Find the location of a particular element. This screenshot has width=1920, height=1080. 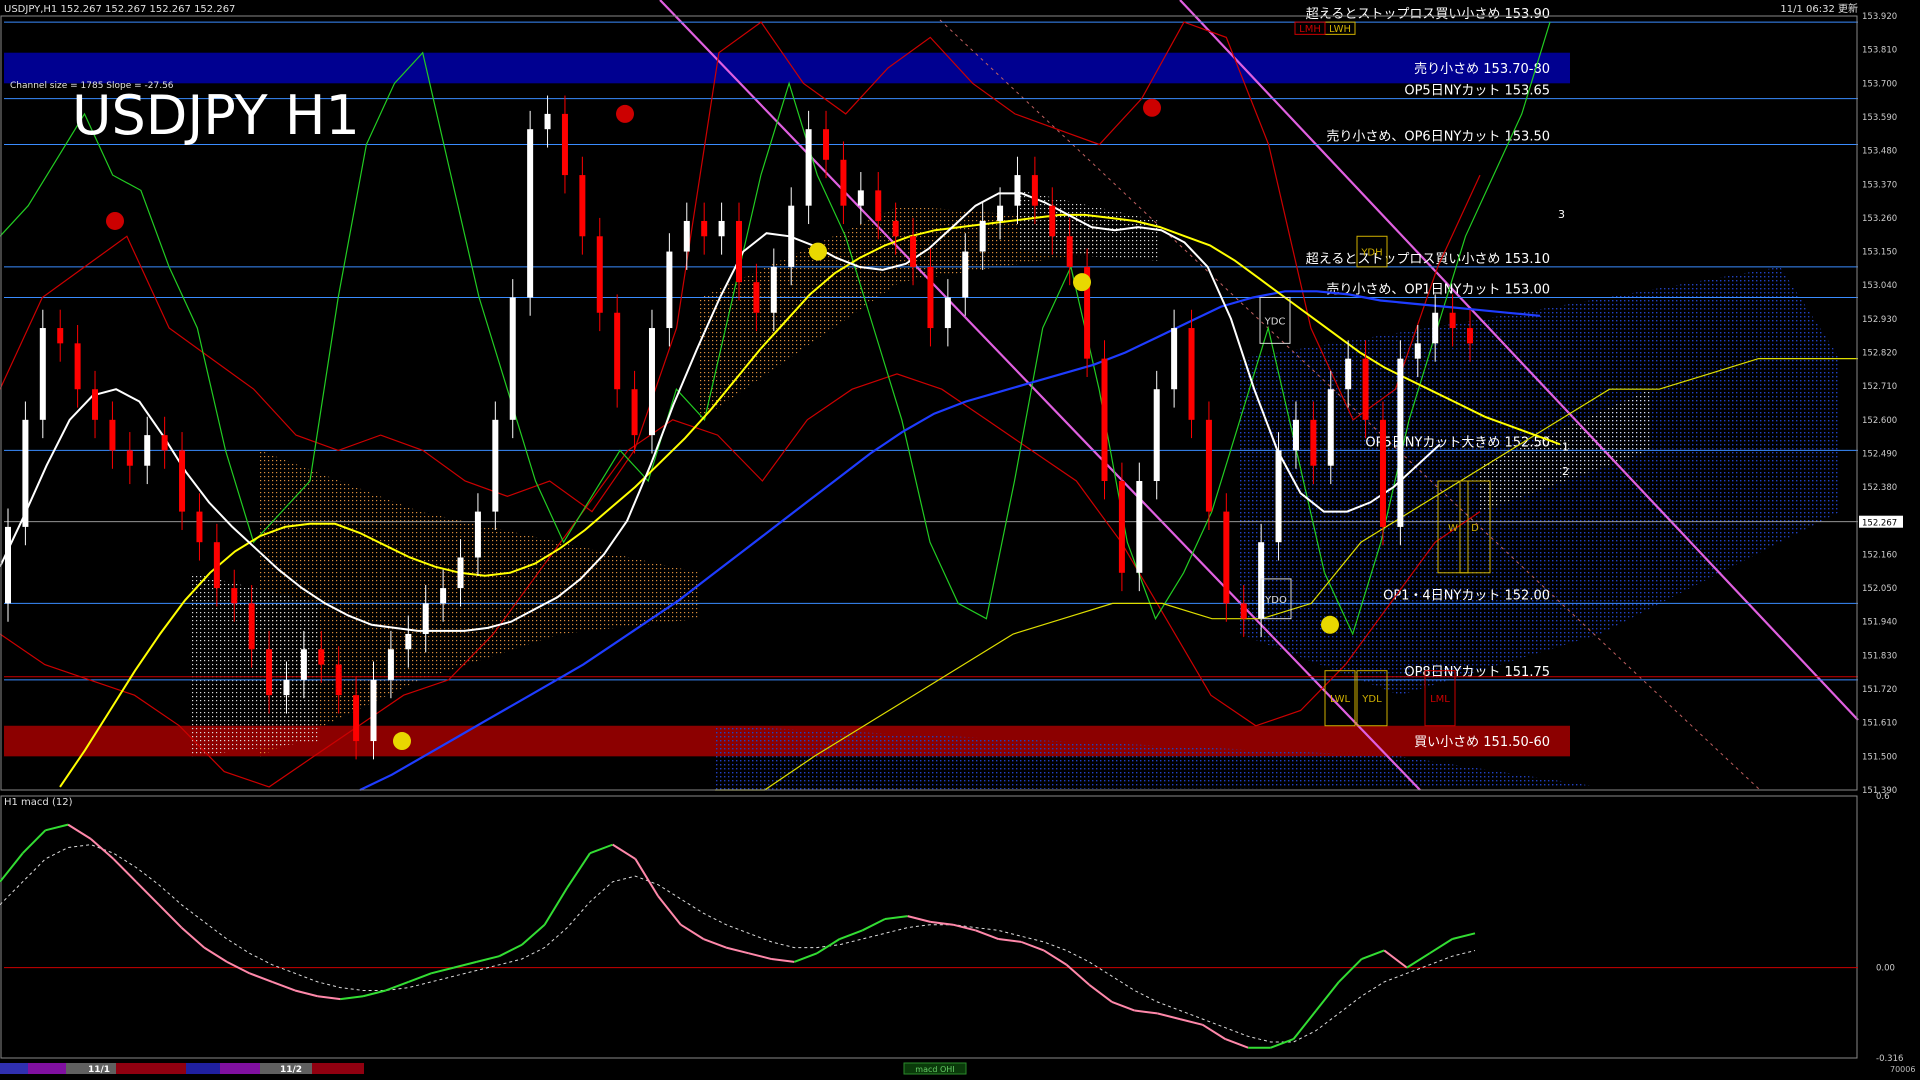

price-tick-label: 153.810 is located at coordinates (1879, 51).